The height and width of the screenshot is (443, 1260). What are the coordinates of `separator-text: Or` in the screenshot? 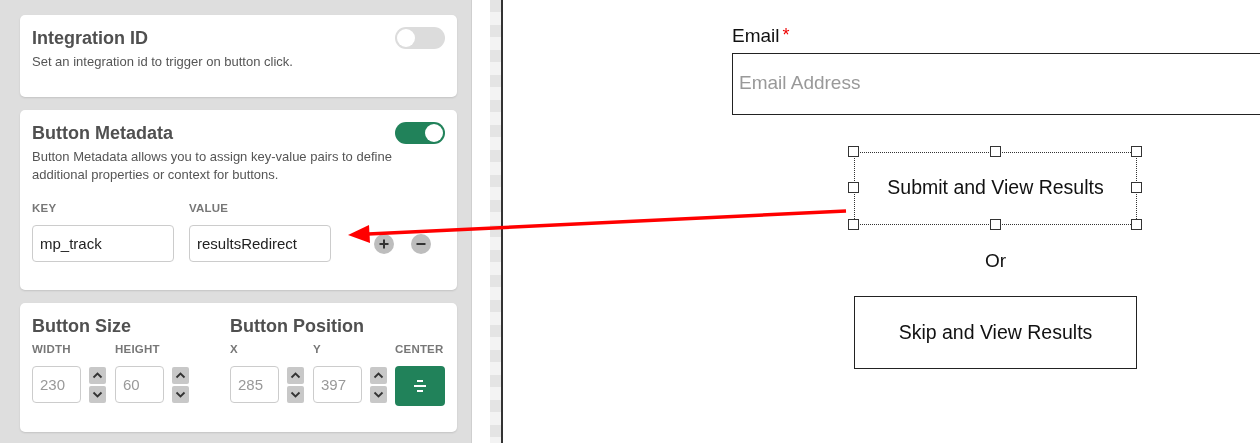 It's located at (995, 260).